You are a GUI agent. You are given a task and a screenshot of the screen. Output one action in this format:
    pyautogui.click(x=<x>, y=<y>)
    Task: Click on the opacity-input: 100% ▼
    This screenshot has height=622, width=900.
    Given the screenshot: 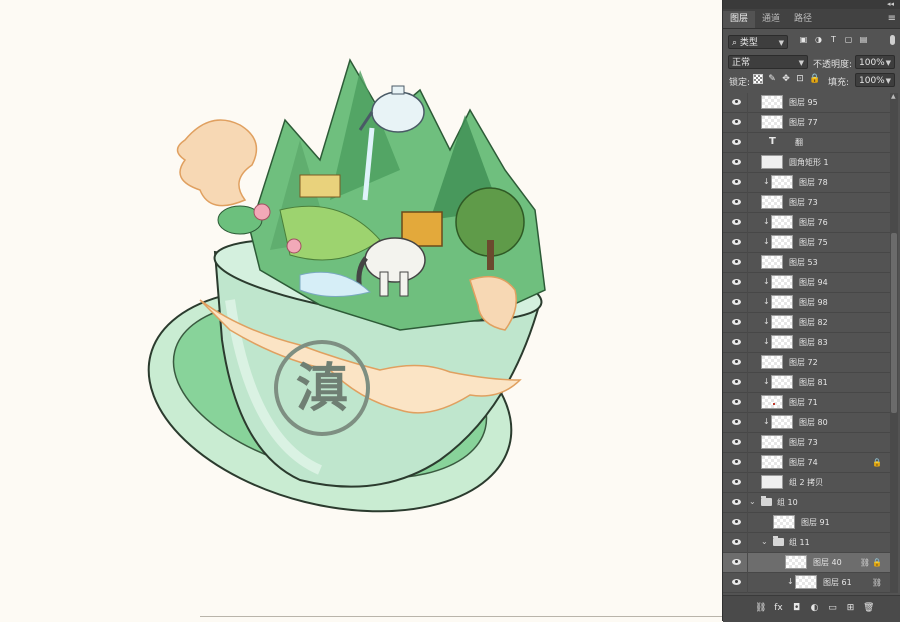 What is the action you would take?
    pyautogui.click(x=875, y=62)
    